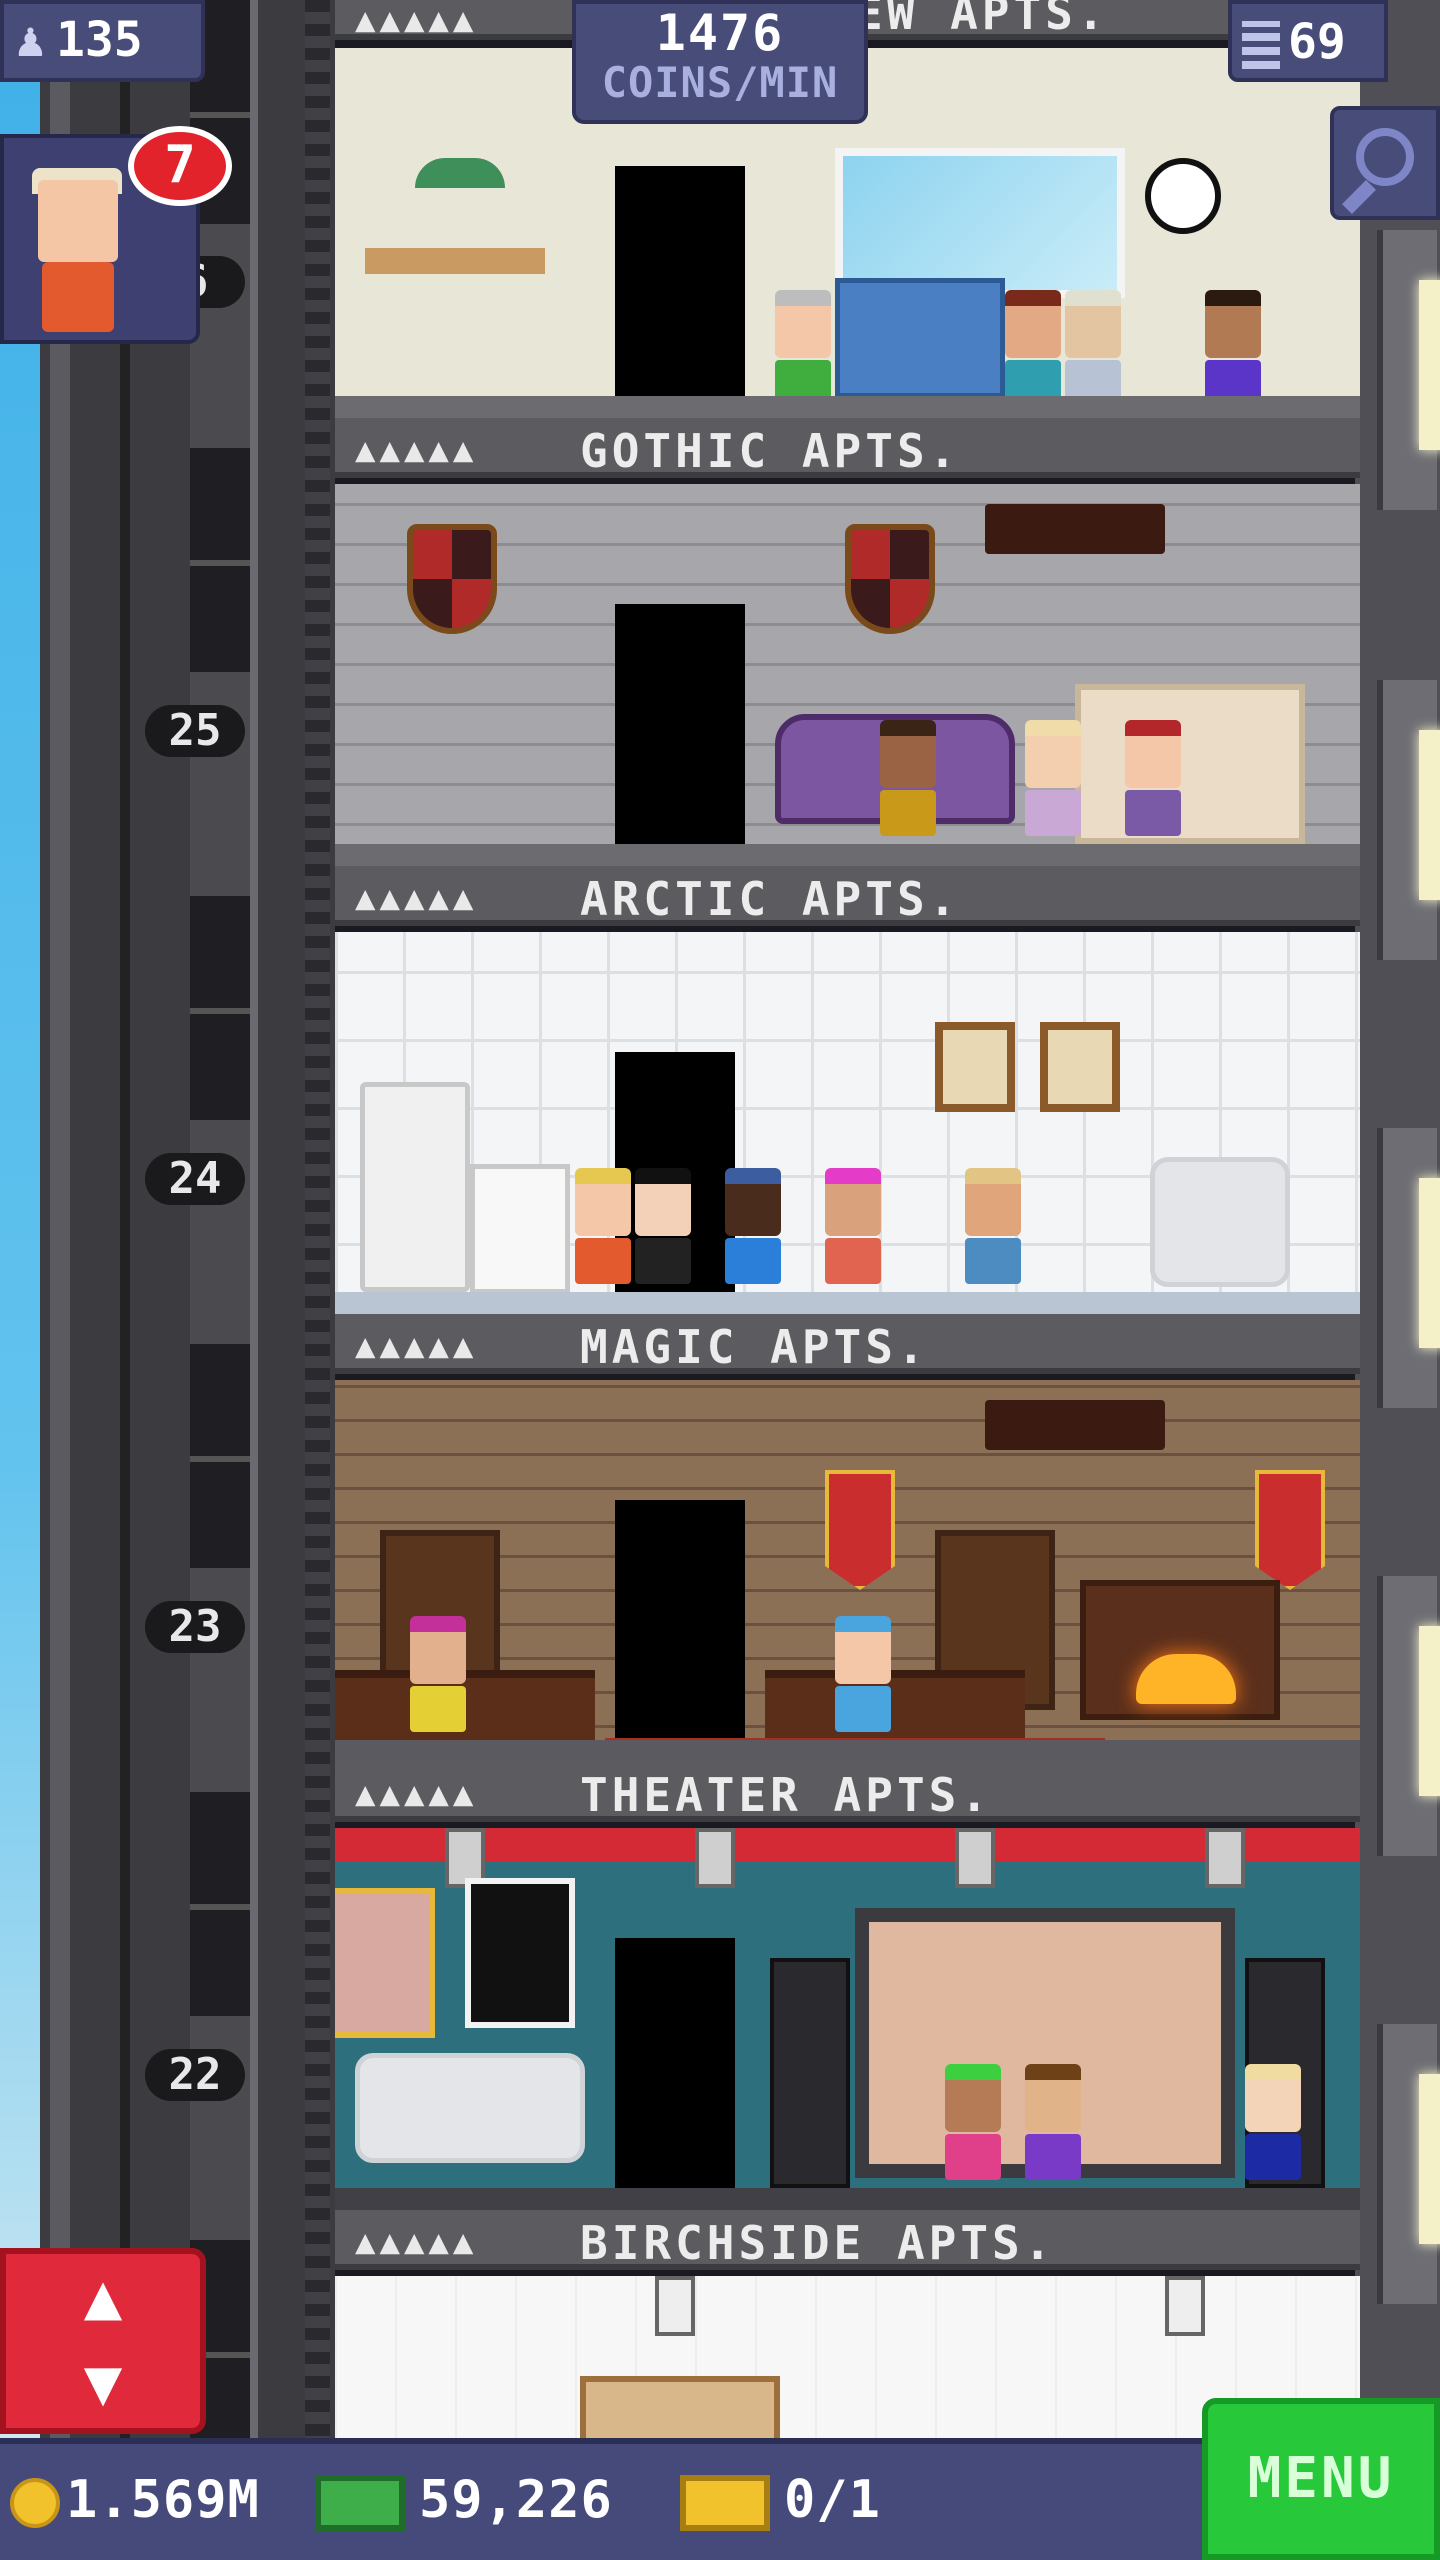  I want to click on shaft-ladder, so click(317, 1220).